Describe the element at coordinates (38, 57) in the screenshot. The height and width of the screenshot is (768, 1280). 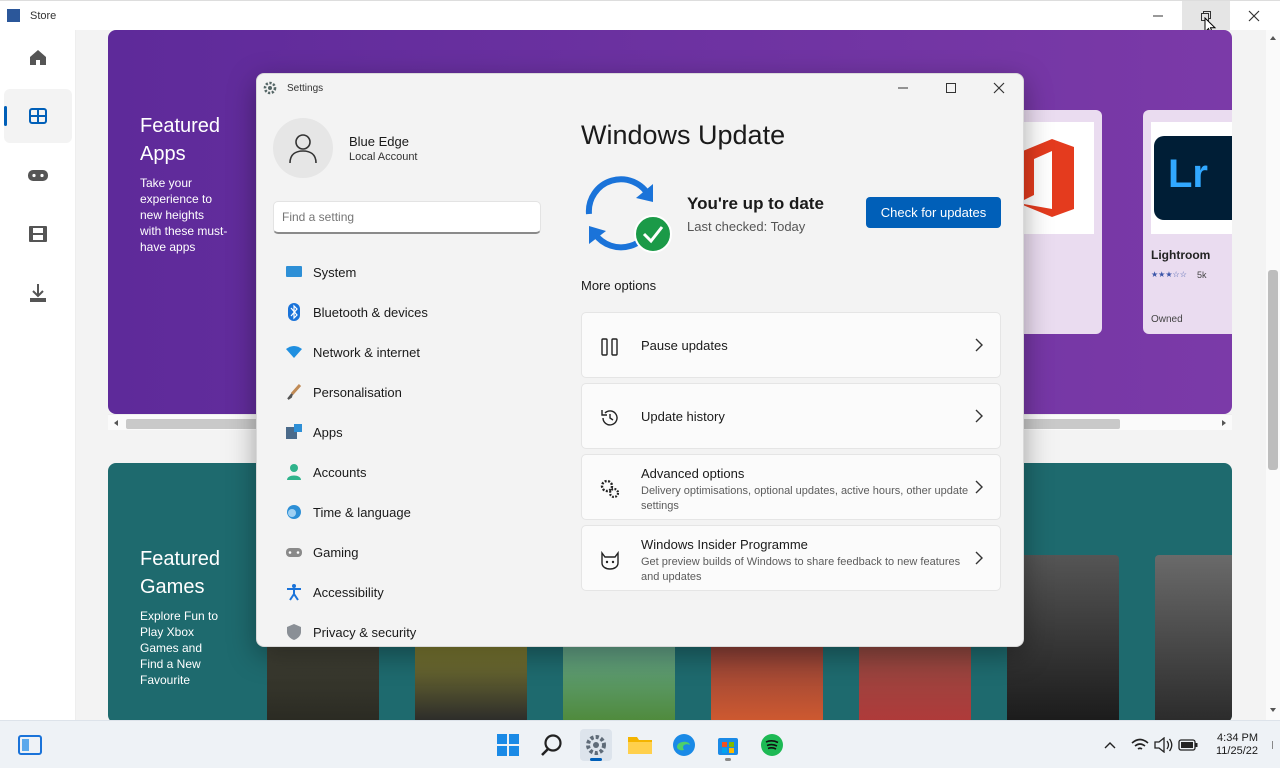
I see `store-nav-home` at that location.